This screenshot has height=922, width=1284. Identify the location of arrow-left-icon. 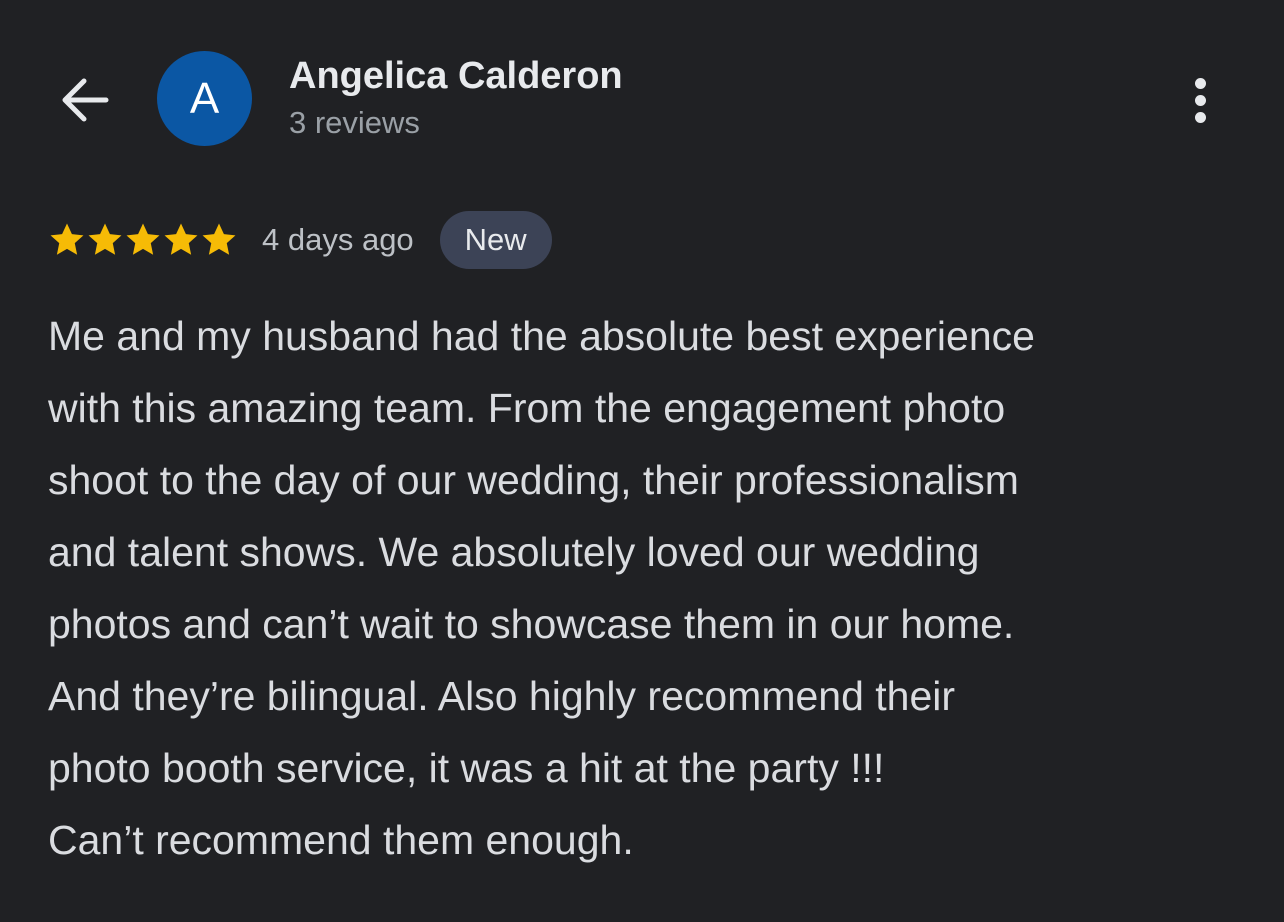
(85, 100).